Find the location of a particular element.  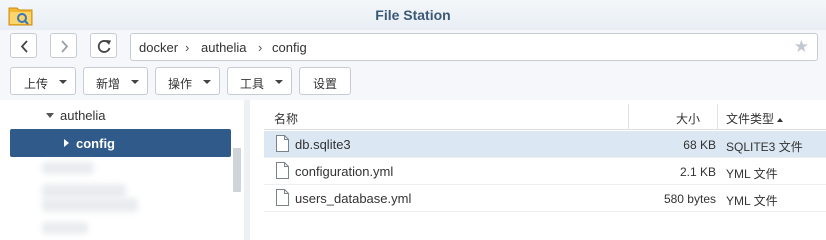

column-header-size: 大小 is located at coordinates (688, 118).